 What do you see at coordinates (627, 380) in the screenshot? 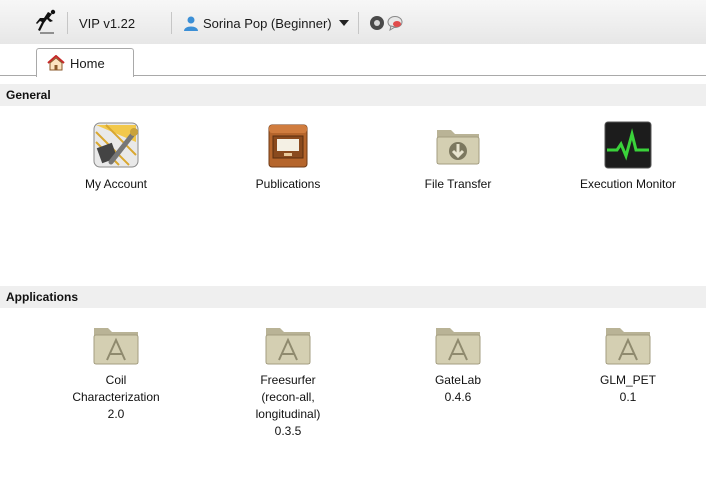
I see `app-name: GLM_PET` at bounding box center [627, 380].